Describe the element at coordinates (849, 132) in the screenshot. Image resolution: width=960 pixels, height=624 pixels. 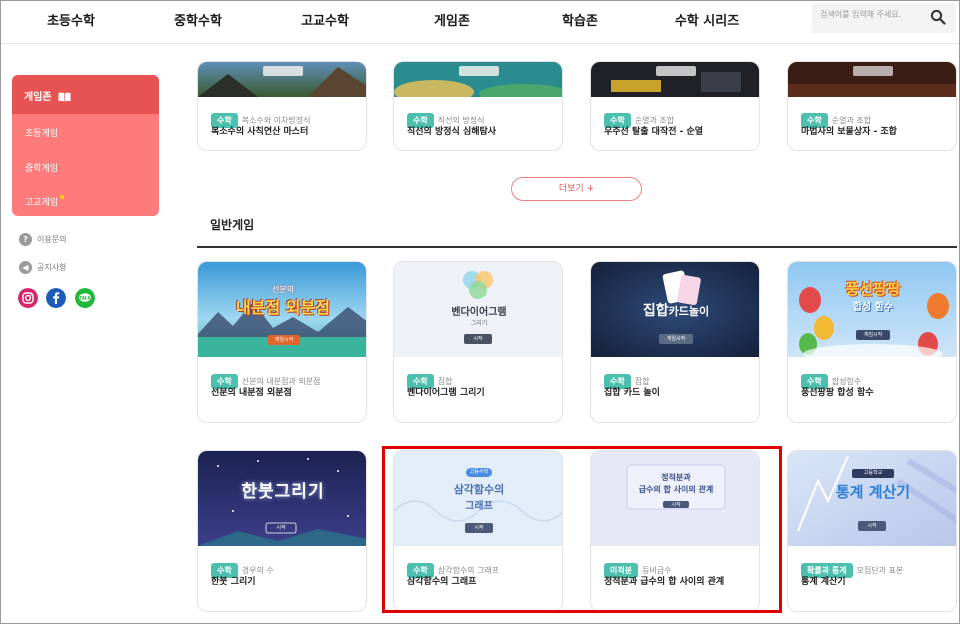
I see `game-title: 마법사의 보물상자 - 조합` at that location.